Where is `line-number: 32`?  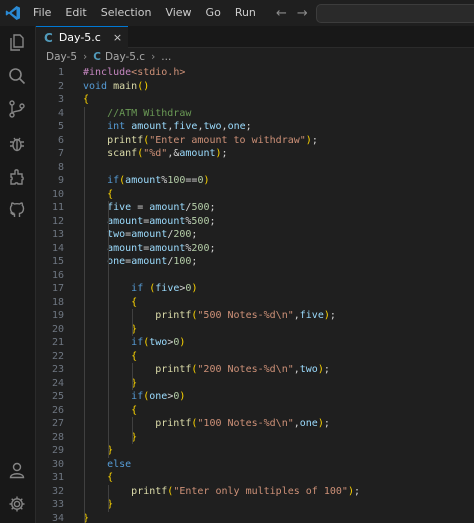
line-number: 32 is located at coordinates (57, 491).